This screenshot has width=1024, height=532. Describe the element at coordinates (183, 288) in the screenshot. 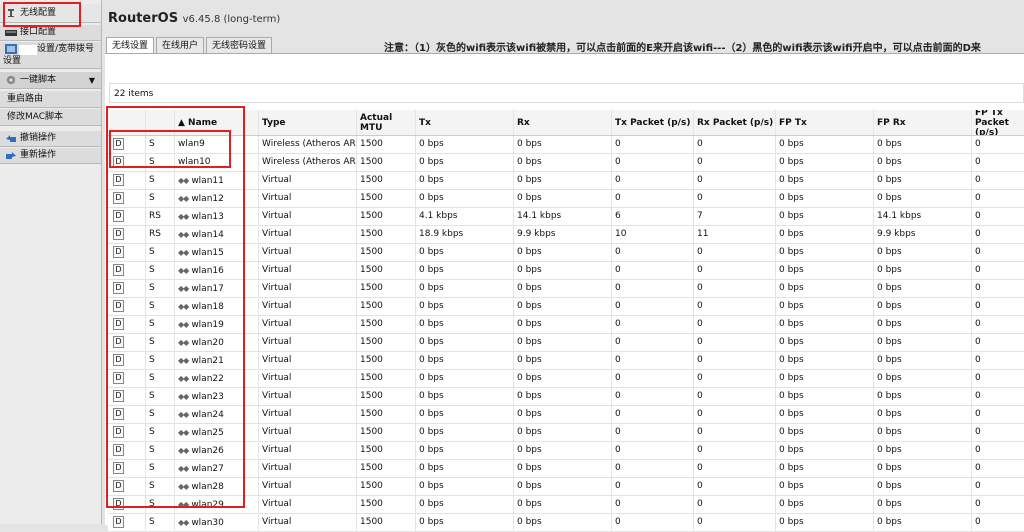

I see `virtual-interface-icon: ◆◆` at that location.